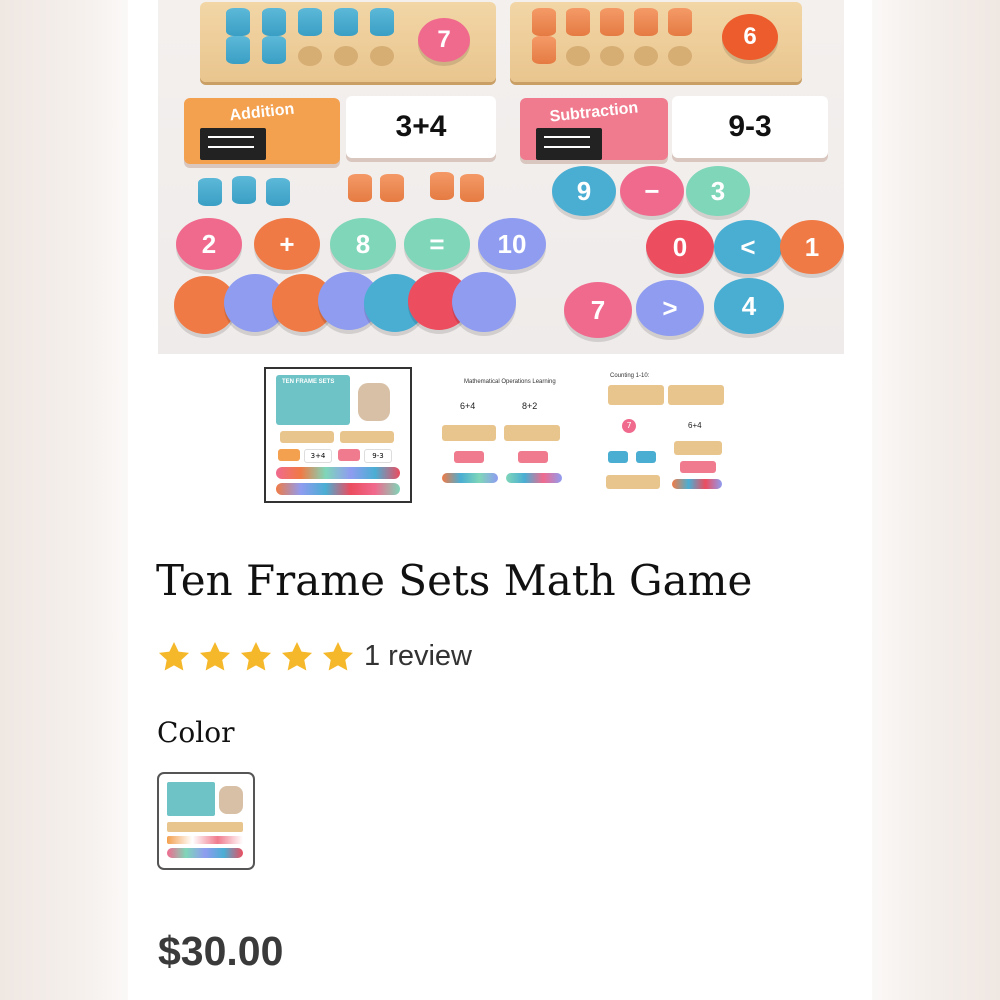 The height and width of the screenshot is (1000, 1000). I want to click on number-disc: 4, so click(749, 306).